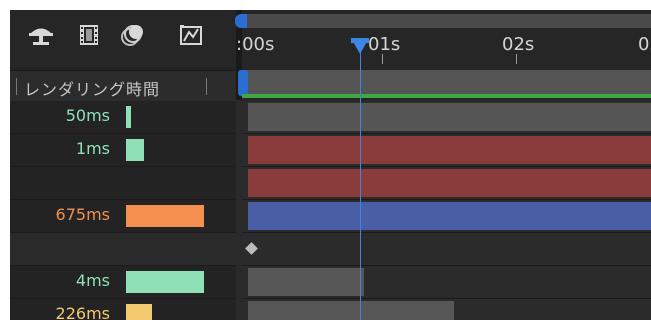  What do you see at coordinates (87, 115) in the screenshot?
I see `render-time-value: 50ms` at bounding box center [87, 115].